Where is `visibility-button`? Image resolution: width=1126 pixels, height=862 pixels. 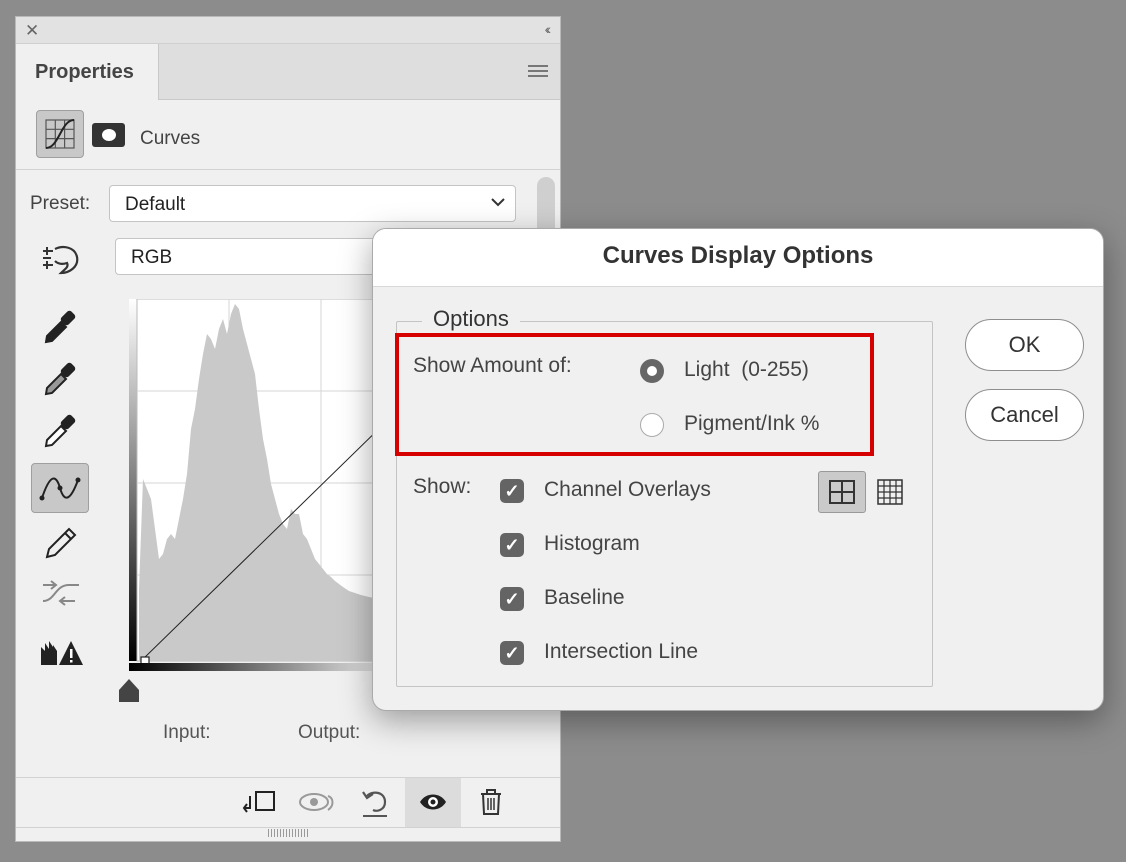
visibility-button is located at coordinates (433, 802).